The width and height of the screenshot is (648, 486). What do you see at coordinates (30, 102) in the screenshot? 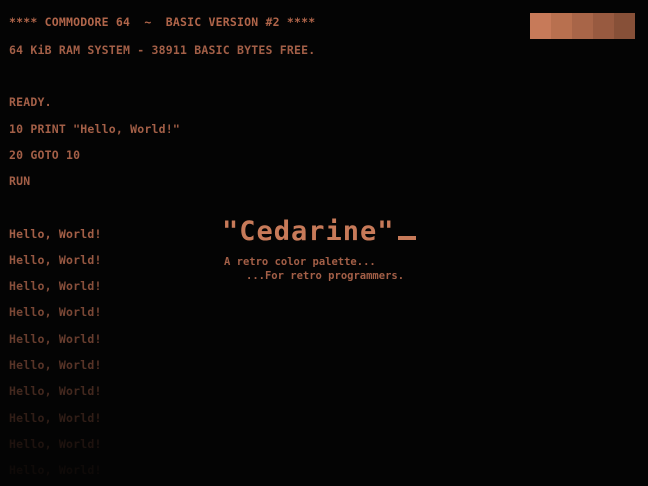
I see `ready-prompt: READY.` at bounding box center [30, 102].